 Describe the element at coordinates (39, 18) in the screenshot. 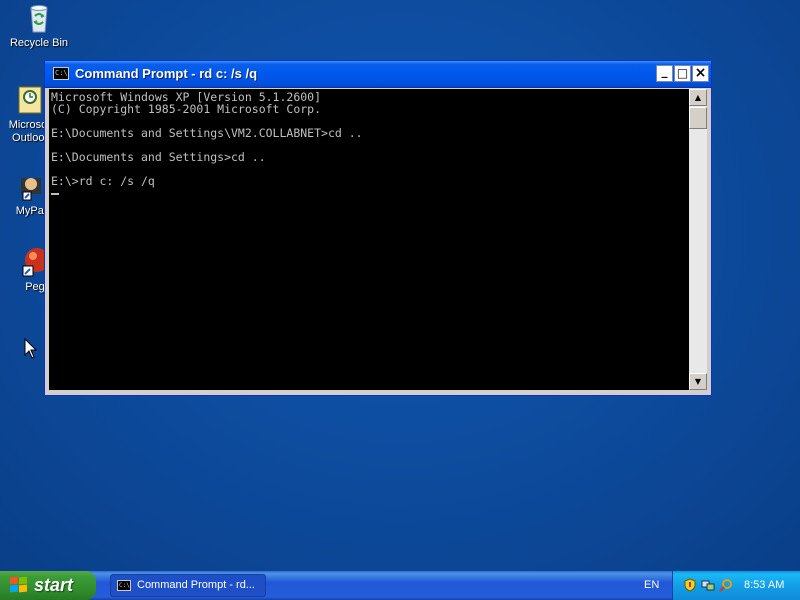

I see `recycle-bin-icon` at that location.